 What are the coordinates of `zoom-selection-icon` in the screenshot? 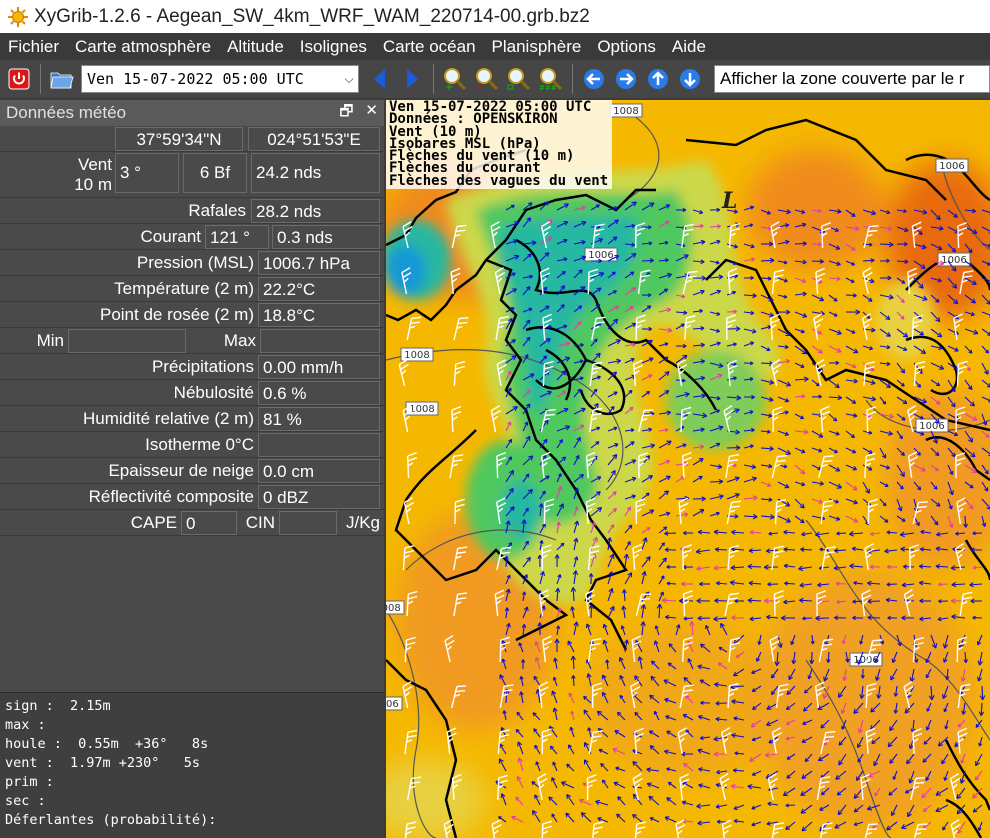 It's located at (519, 79).